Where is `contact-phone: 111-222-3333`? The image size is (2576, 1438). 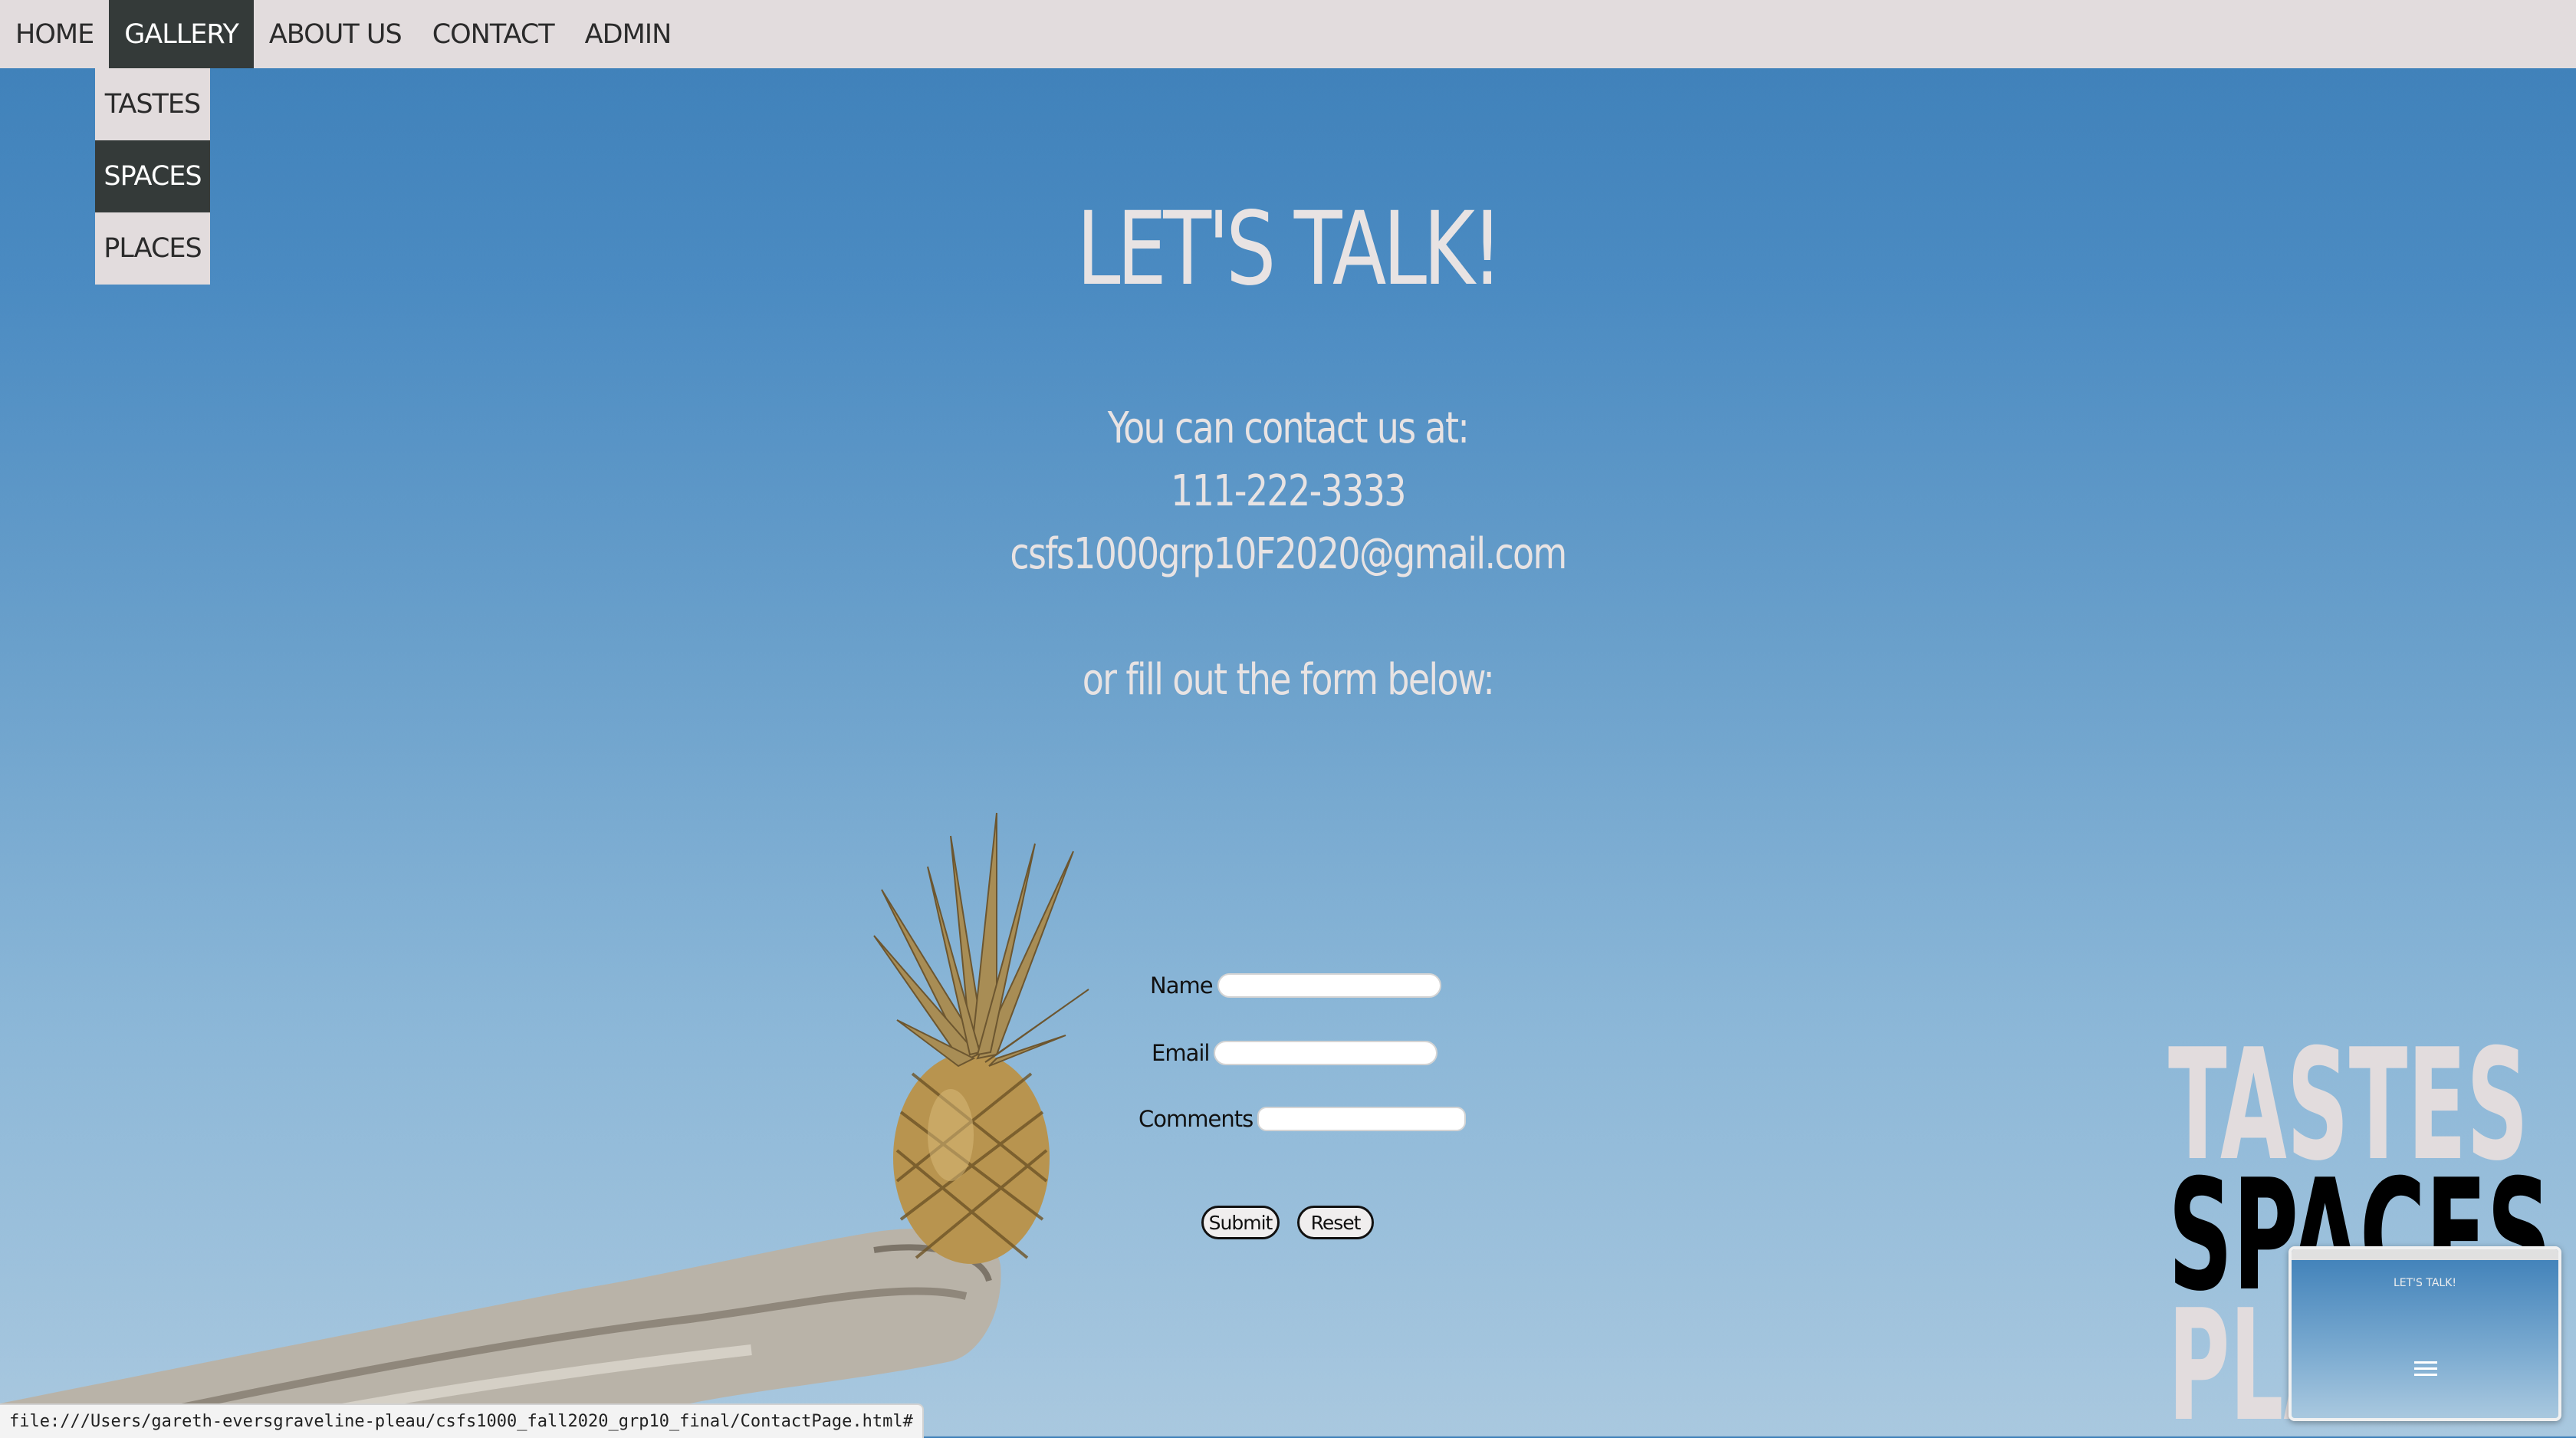 contact-phone: 111-222-3333 is located at coordinates (1288, 491).